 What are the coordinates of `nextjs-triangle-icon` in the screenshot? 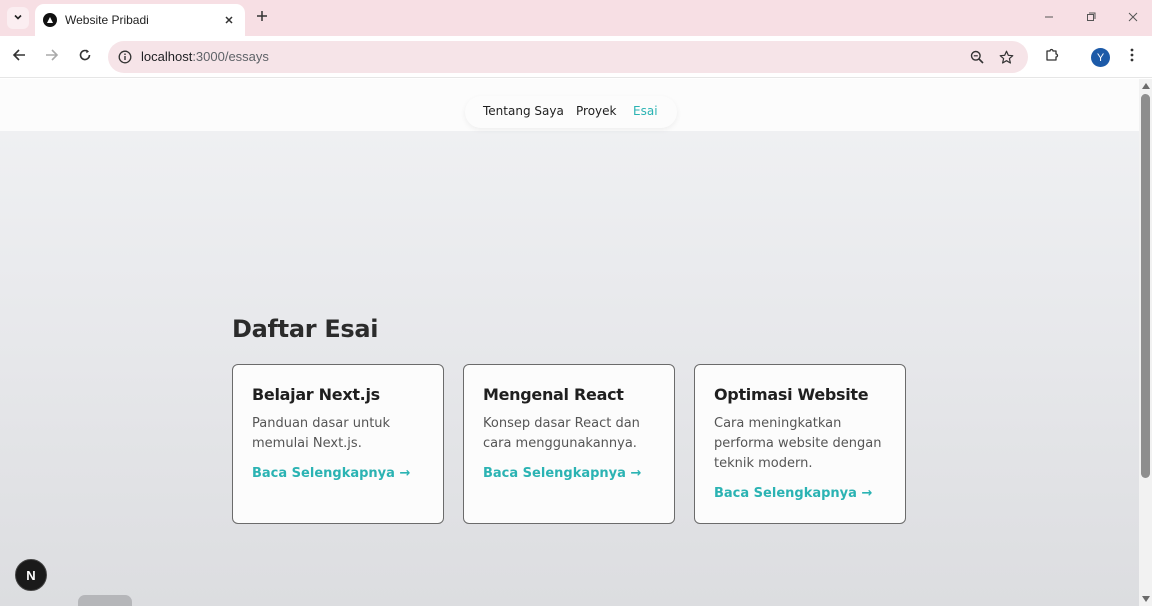 It's located at (50, 20).